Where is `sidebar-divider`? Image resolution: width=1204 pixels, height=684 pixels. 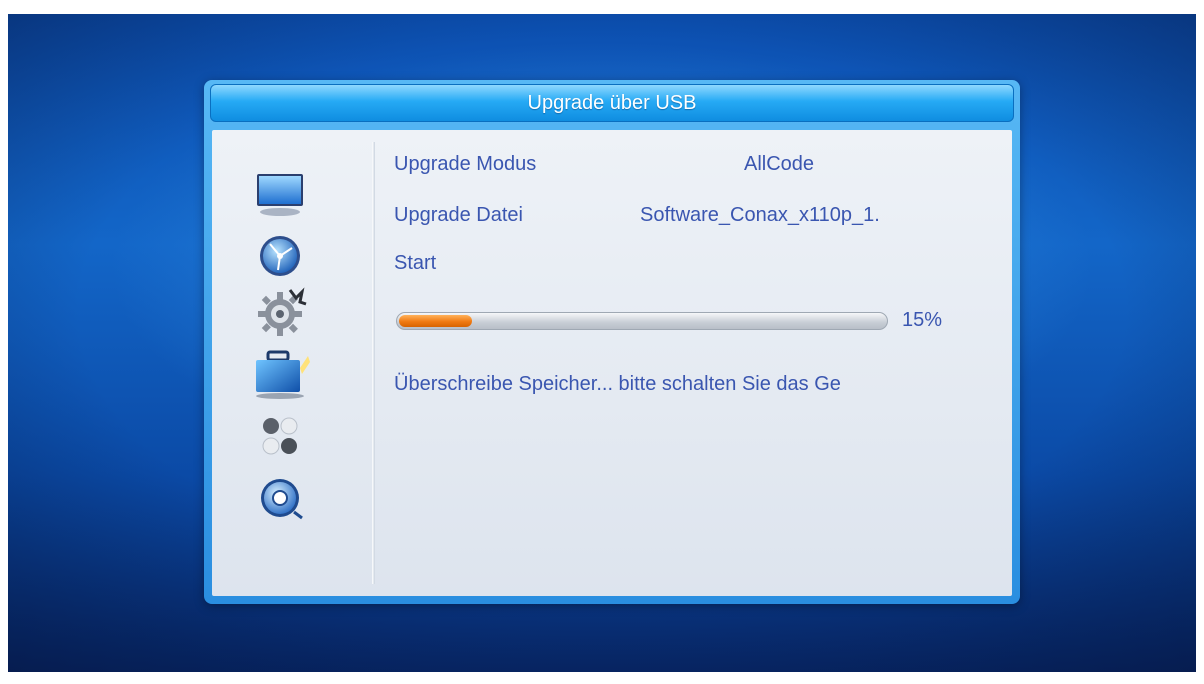 sidebar-divider is located at coordinates (373, 363).